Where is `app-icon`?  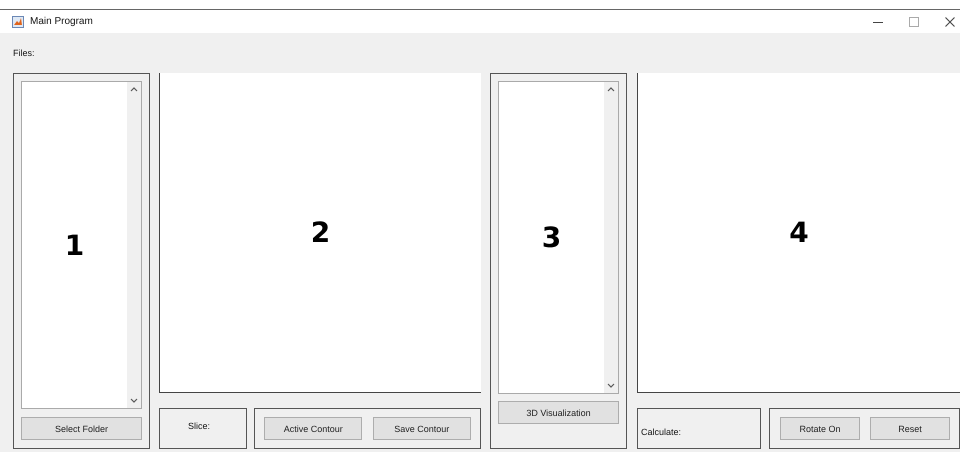 app-icon is located at coordinates (18, 22).